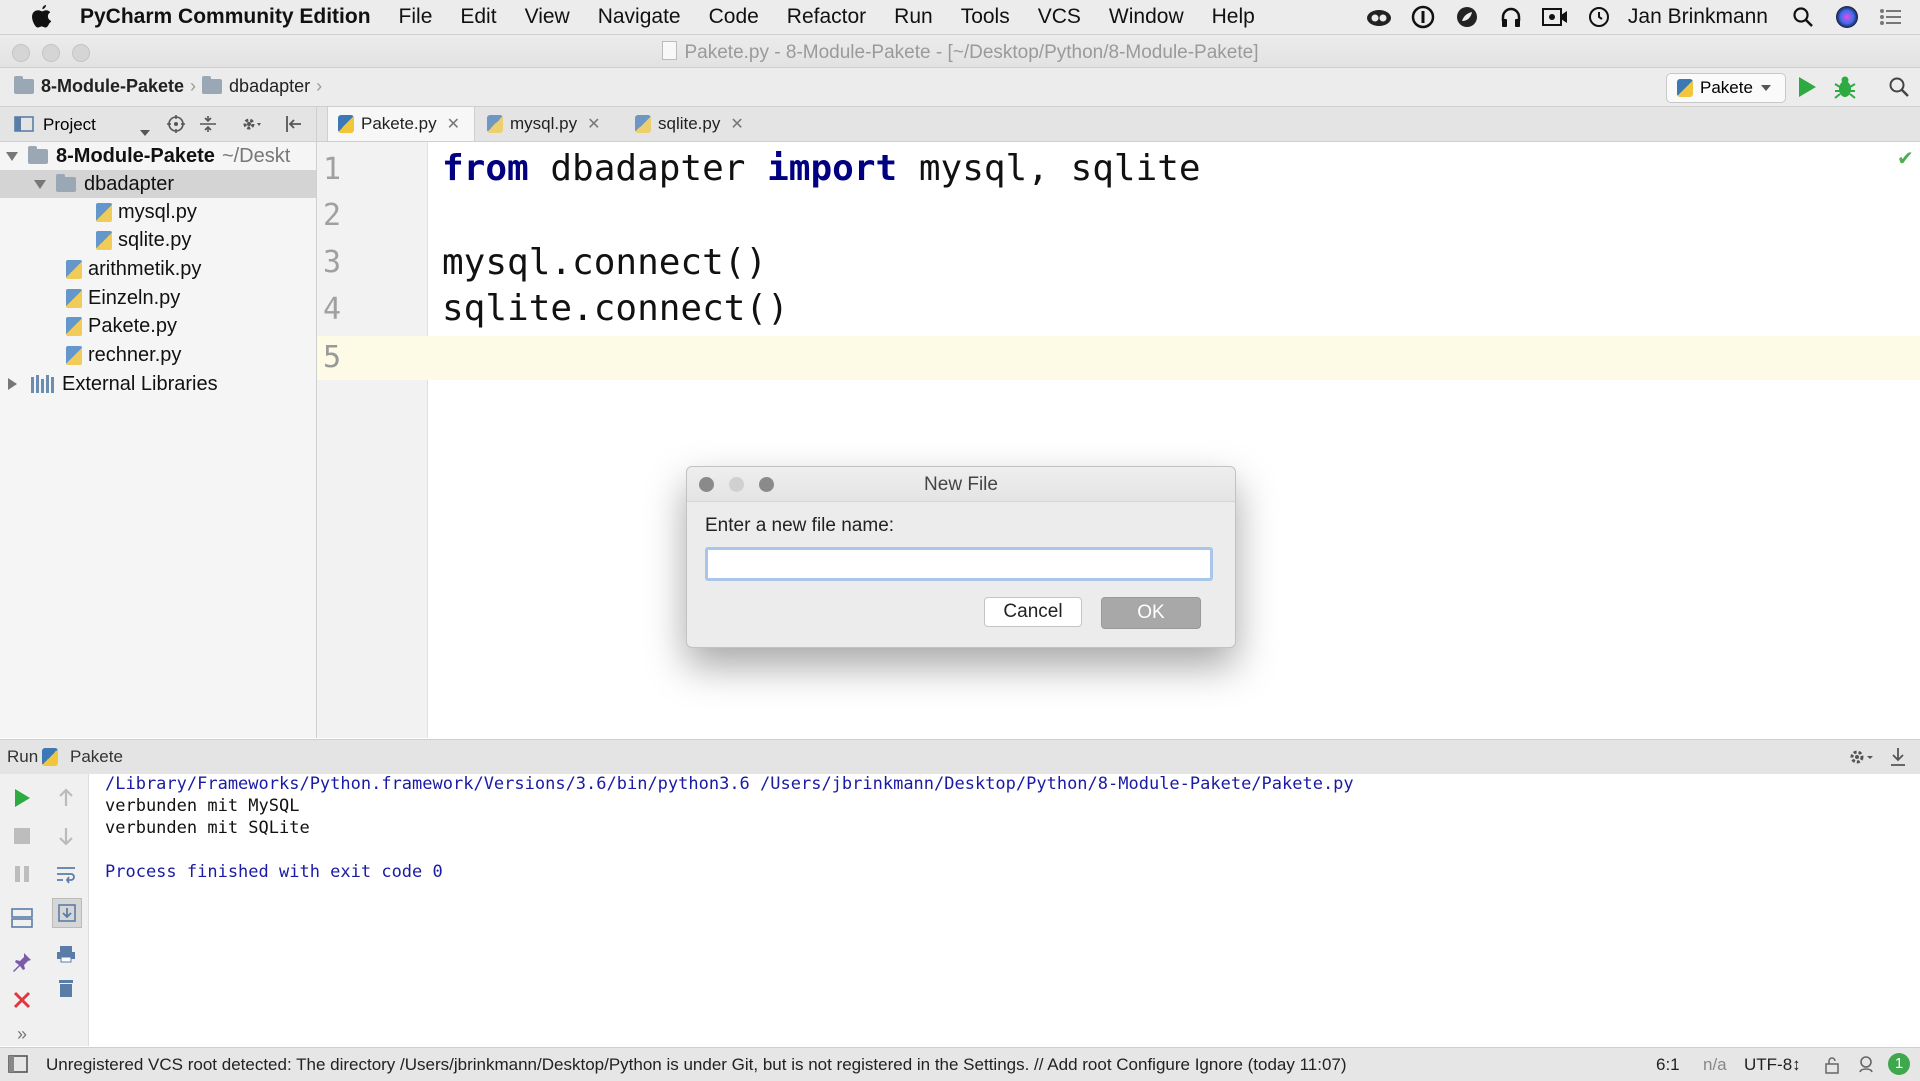 The height and width of the screenshot is (1081, 1920). I want to click on more-actions-icon: », so click(22, 1034).